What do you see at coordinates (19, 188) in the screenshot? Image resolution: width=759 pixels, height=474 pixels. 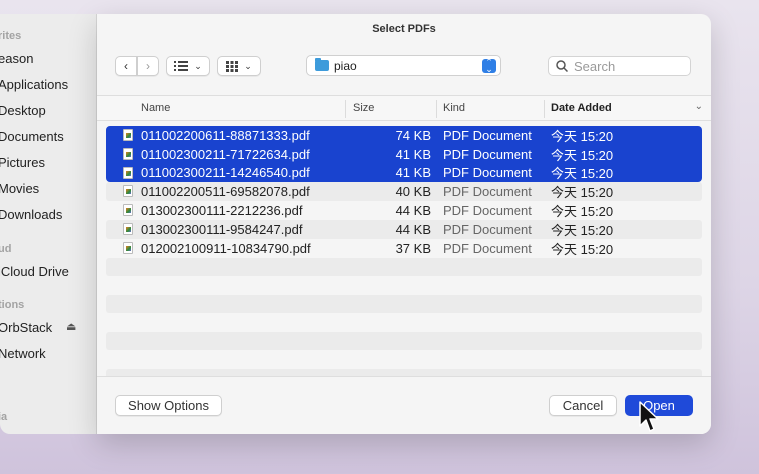 I see `sidebar-item-movies: Movies` at bounding box center [19, 188].